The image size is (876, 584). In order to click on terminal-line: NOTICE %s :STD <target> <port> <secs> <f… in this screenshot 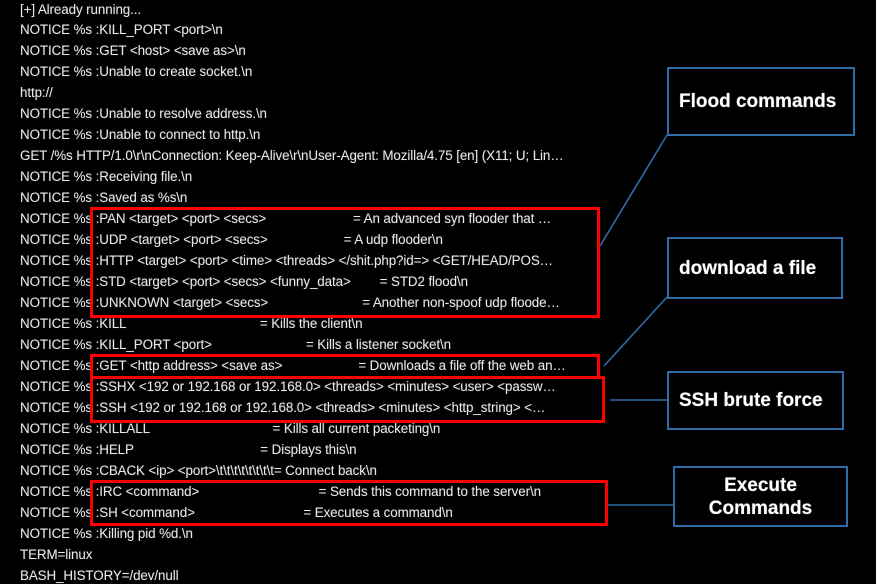, I will do `click(244, 281)`.